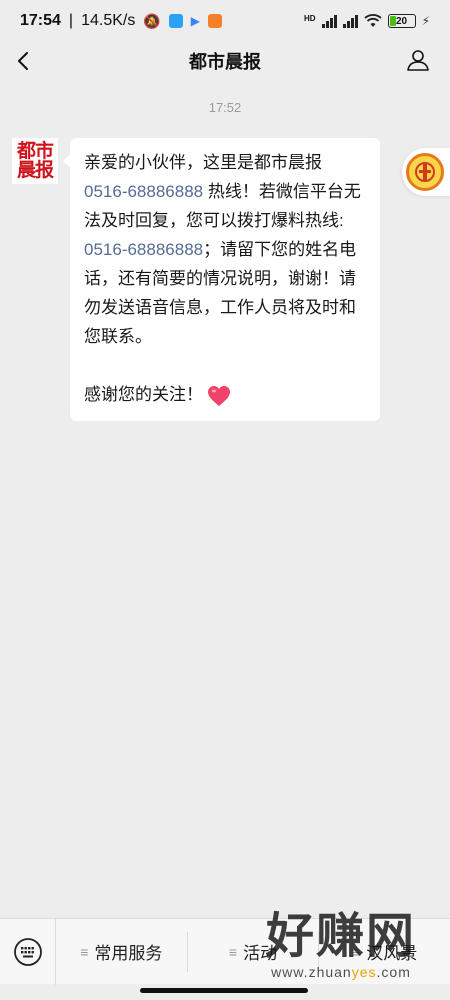 The width and height of the screenshot is (450, 1000). Describe the element at coordinates (418, 60) in the screenshot. I see `profile-icon` at that location.